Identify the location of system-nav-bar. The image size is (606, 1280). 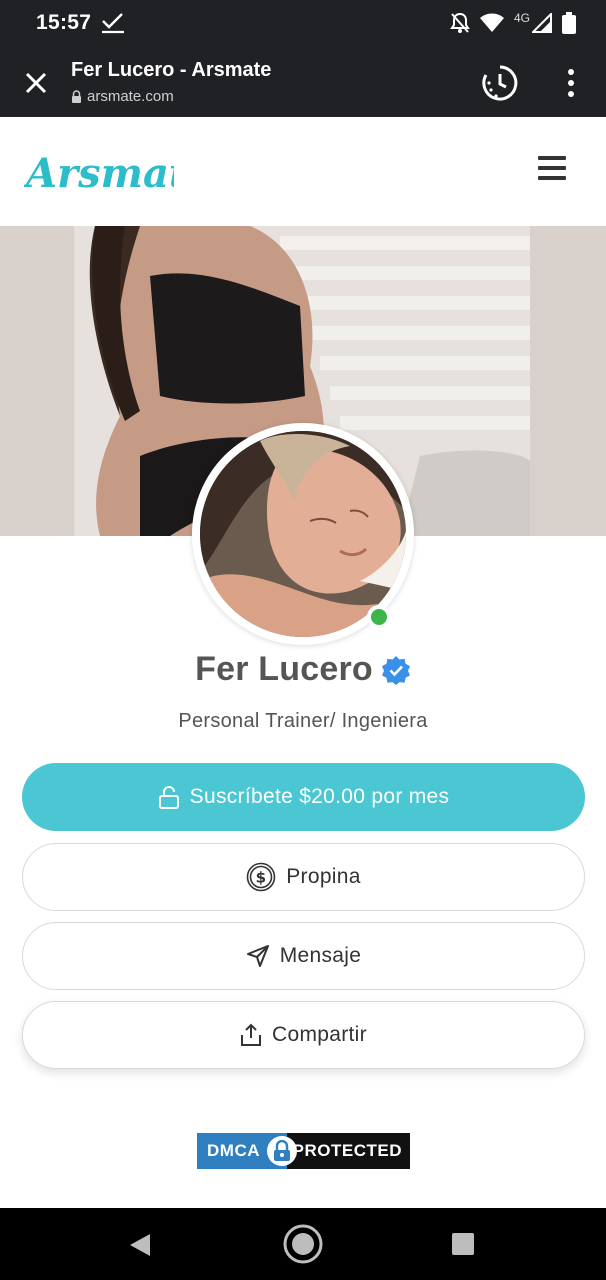
(303, 1244).